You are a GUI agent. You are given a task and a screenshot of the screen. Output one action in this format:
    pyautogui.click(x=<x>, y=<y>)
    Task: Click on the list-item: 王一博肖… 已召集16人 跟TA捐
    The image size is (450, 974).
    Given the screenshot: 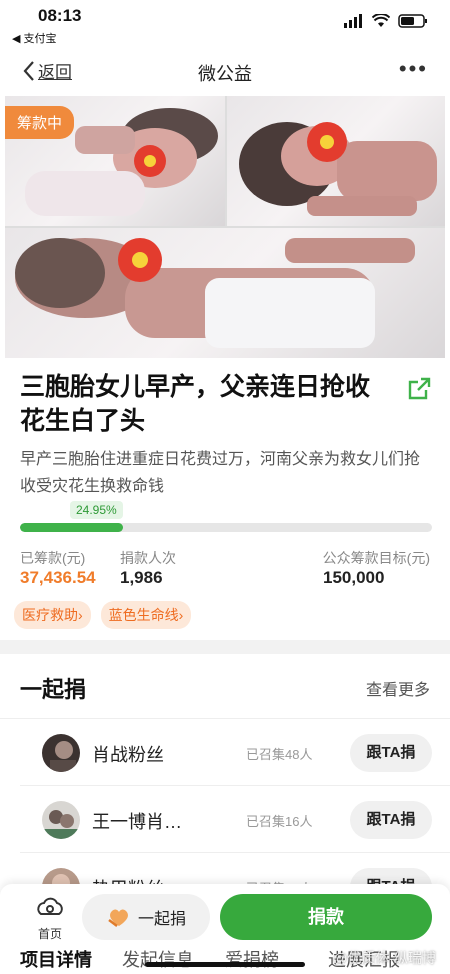 What is the action you would take?
    pyautogui.click(x=225, y=820)
    